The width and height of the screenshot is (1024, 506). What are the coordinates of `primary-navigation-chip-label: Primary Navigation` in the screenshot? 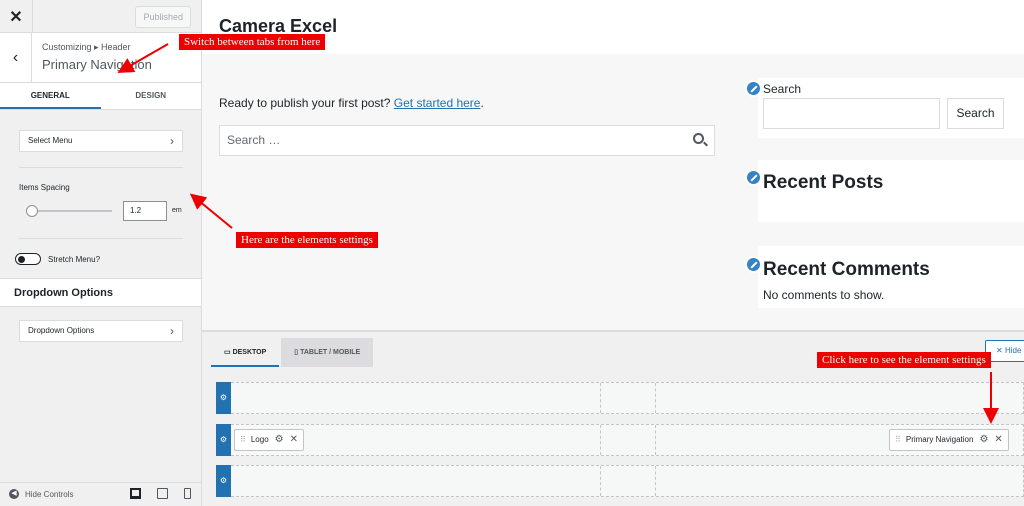 It's located at (939, 439).